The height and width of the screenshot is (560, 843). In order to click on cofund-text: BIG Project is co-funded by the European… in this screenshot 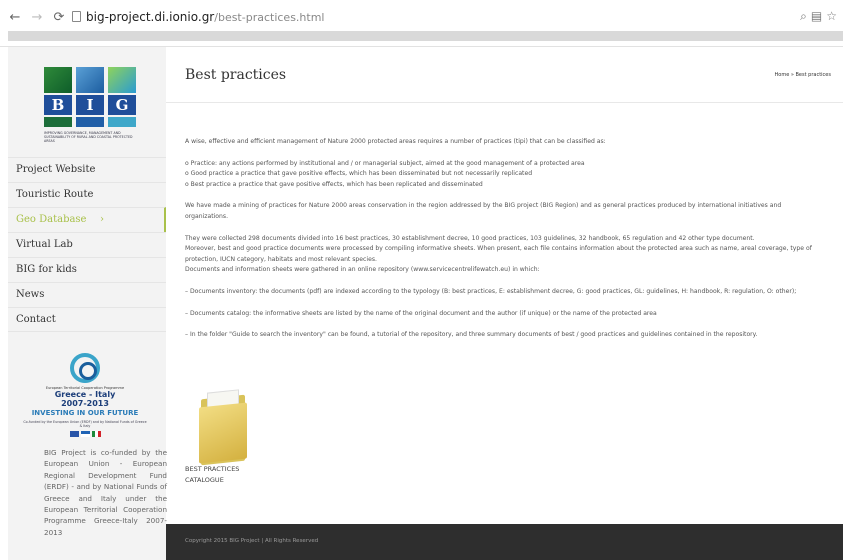, I will do `click(105, 492)`.